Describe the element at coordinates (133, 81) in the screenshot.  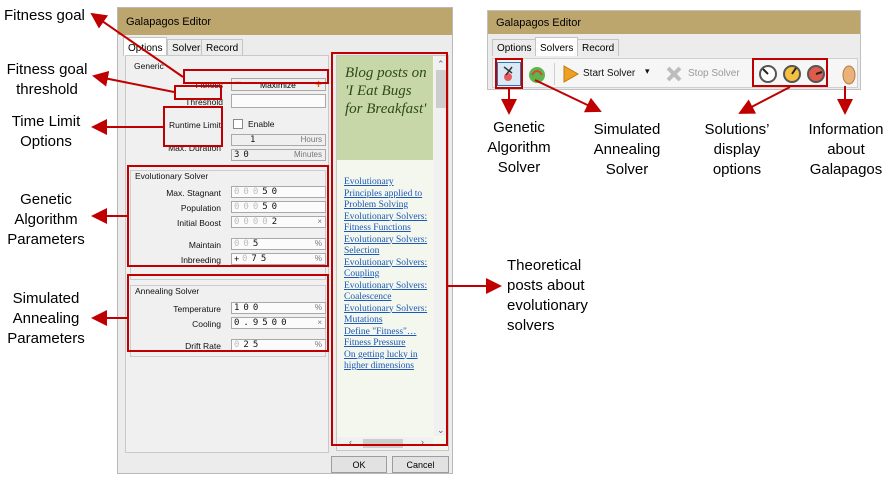
I see `arrow-threshold` at that location.